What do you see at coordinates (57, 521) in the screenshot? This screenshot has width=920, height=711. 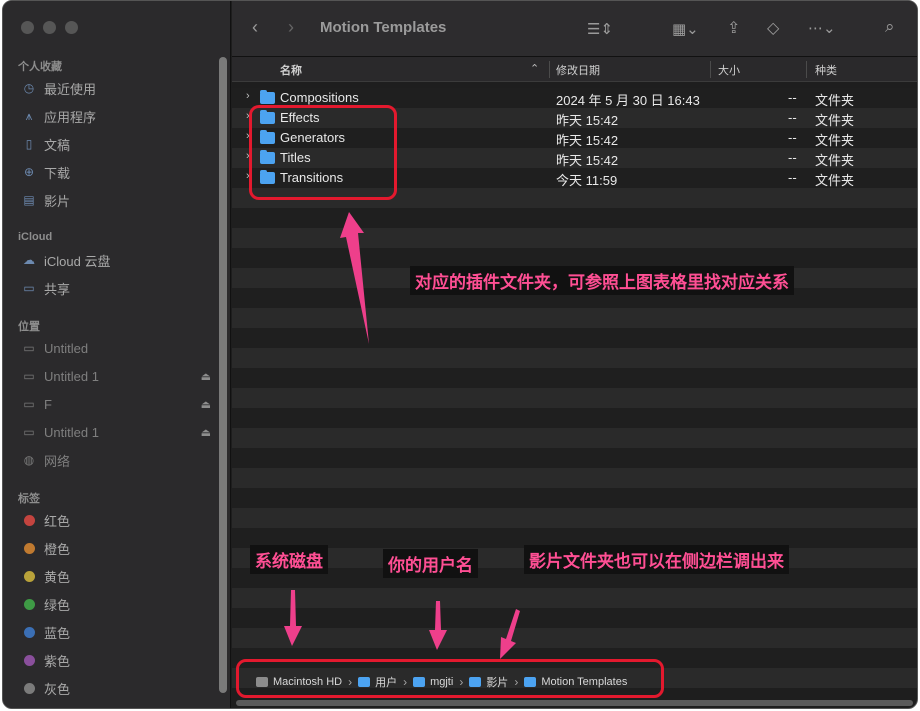 I see `tag-label: 红色` at bounding box center [57, 521].